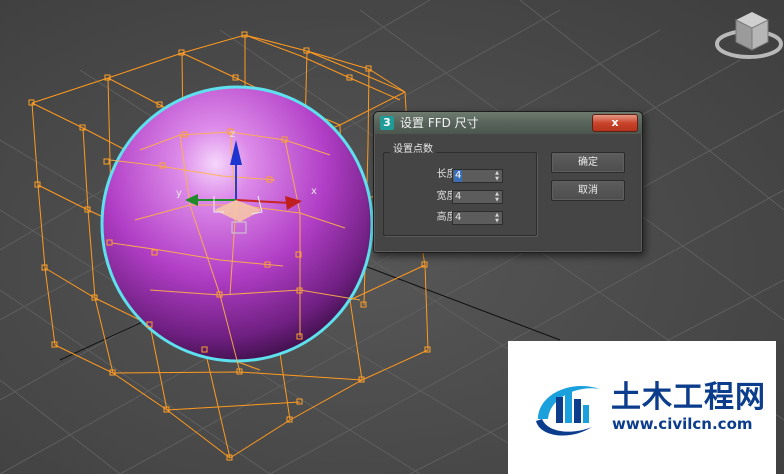  What do you see at coordinates (439, 123) in the screenshot?
I see `dialog-title: 设置 FFD 尺寸` at bounding box center [439, 123].